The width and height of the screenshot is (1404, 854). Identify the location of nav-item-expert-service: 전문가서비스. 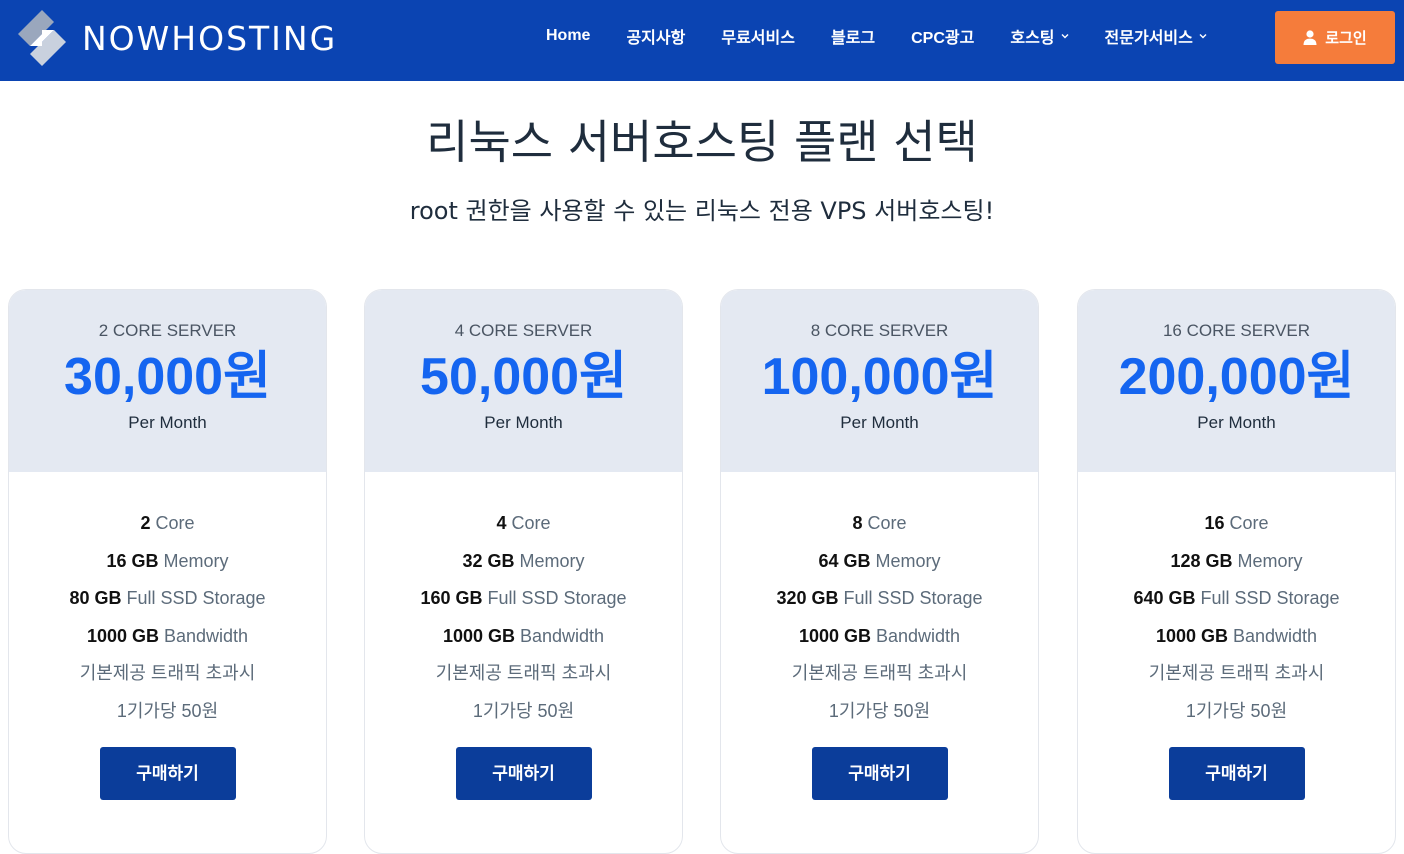
(1156, 36).